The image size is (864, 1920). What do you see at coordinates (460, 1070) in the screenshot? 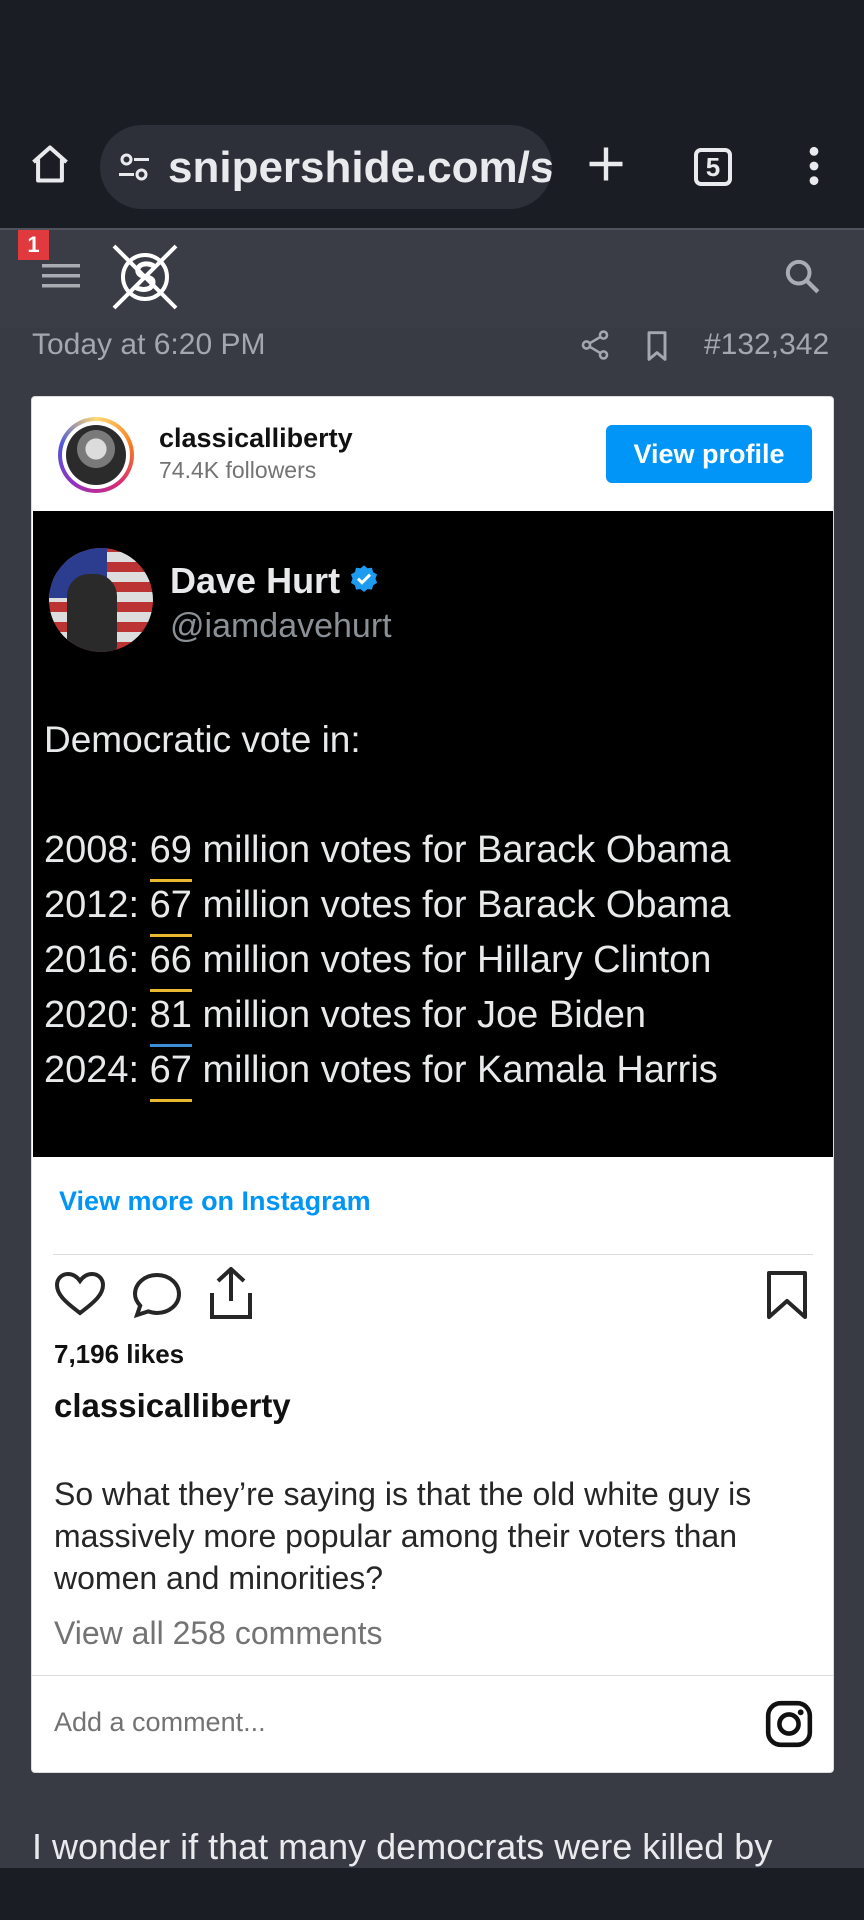
I see `tweet-line-rest: million votes for Kamala Harris` at bounding box center [460, 1070].